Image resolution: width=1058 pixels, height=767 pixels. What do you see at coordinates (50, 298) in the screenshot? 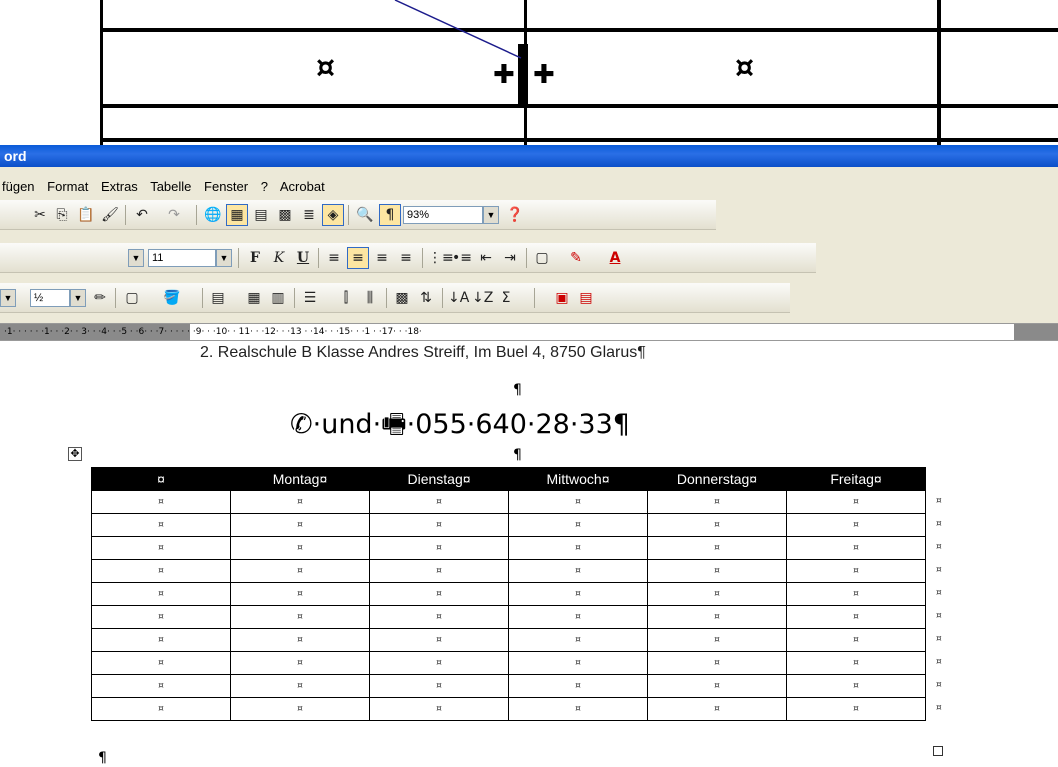
I see `line-weight-combo: ½` at bounding box center [50, 298].